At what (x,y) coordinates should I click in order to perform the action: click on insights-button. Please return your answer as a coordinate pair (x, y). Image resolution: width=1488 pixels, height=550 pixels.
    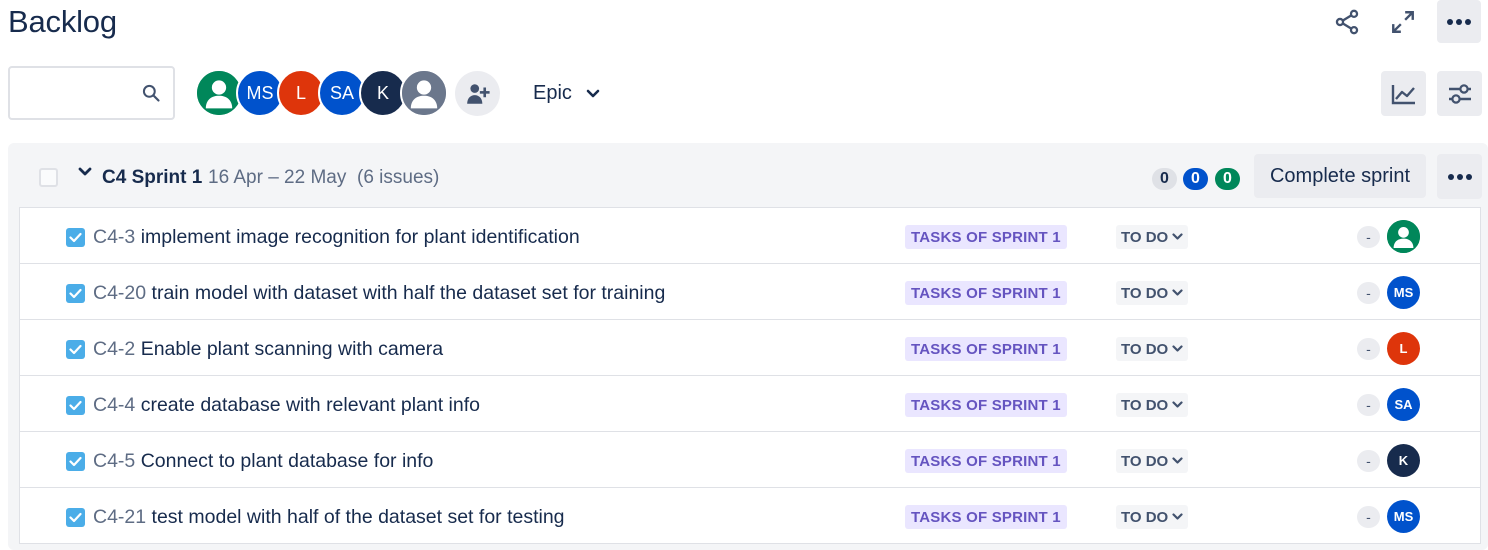
    Looking at the image, I should click on (1403, 93).